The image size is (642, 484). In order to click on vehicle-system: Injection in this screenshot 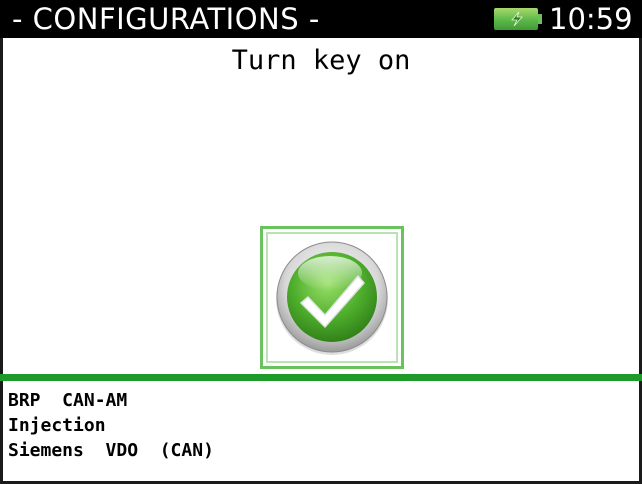, I will do `click(57, 425)`.